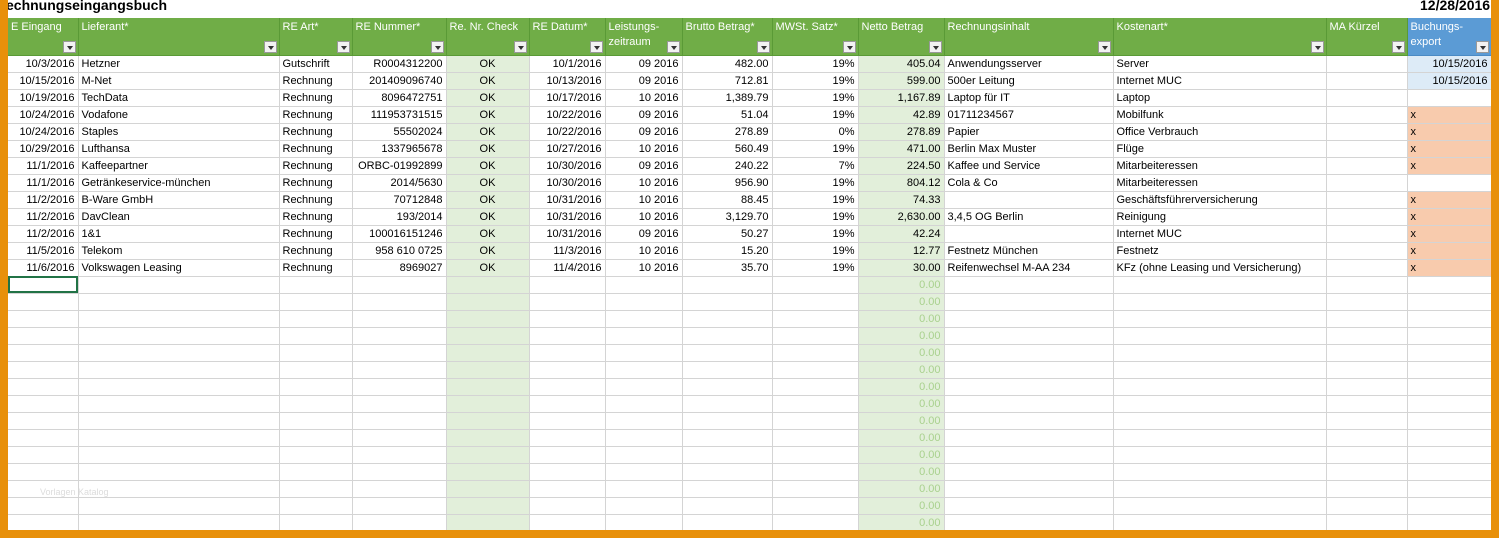 The image size is (1499, 538). Describe the element at coordinates (901, 234) in the screenshot. I see `table-cell: 42.24` at that location.